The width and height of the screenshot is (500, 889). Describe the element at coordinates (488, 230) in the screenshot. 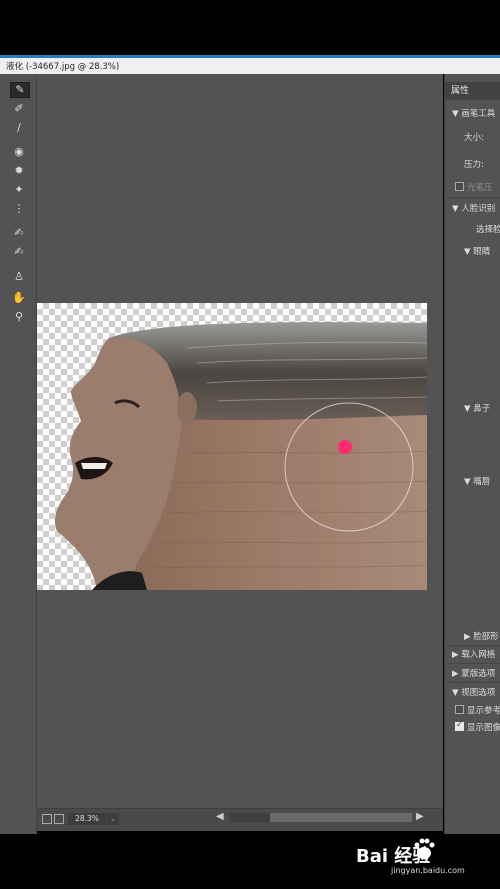

I see `select-face-label: 选择脸` at that location.